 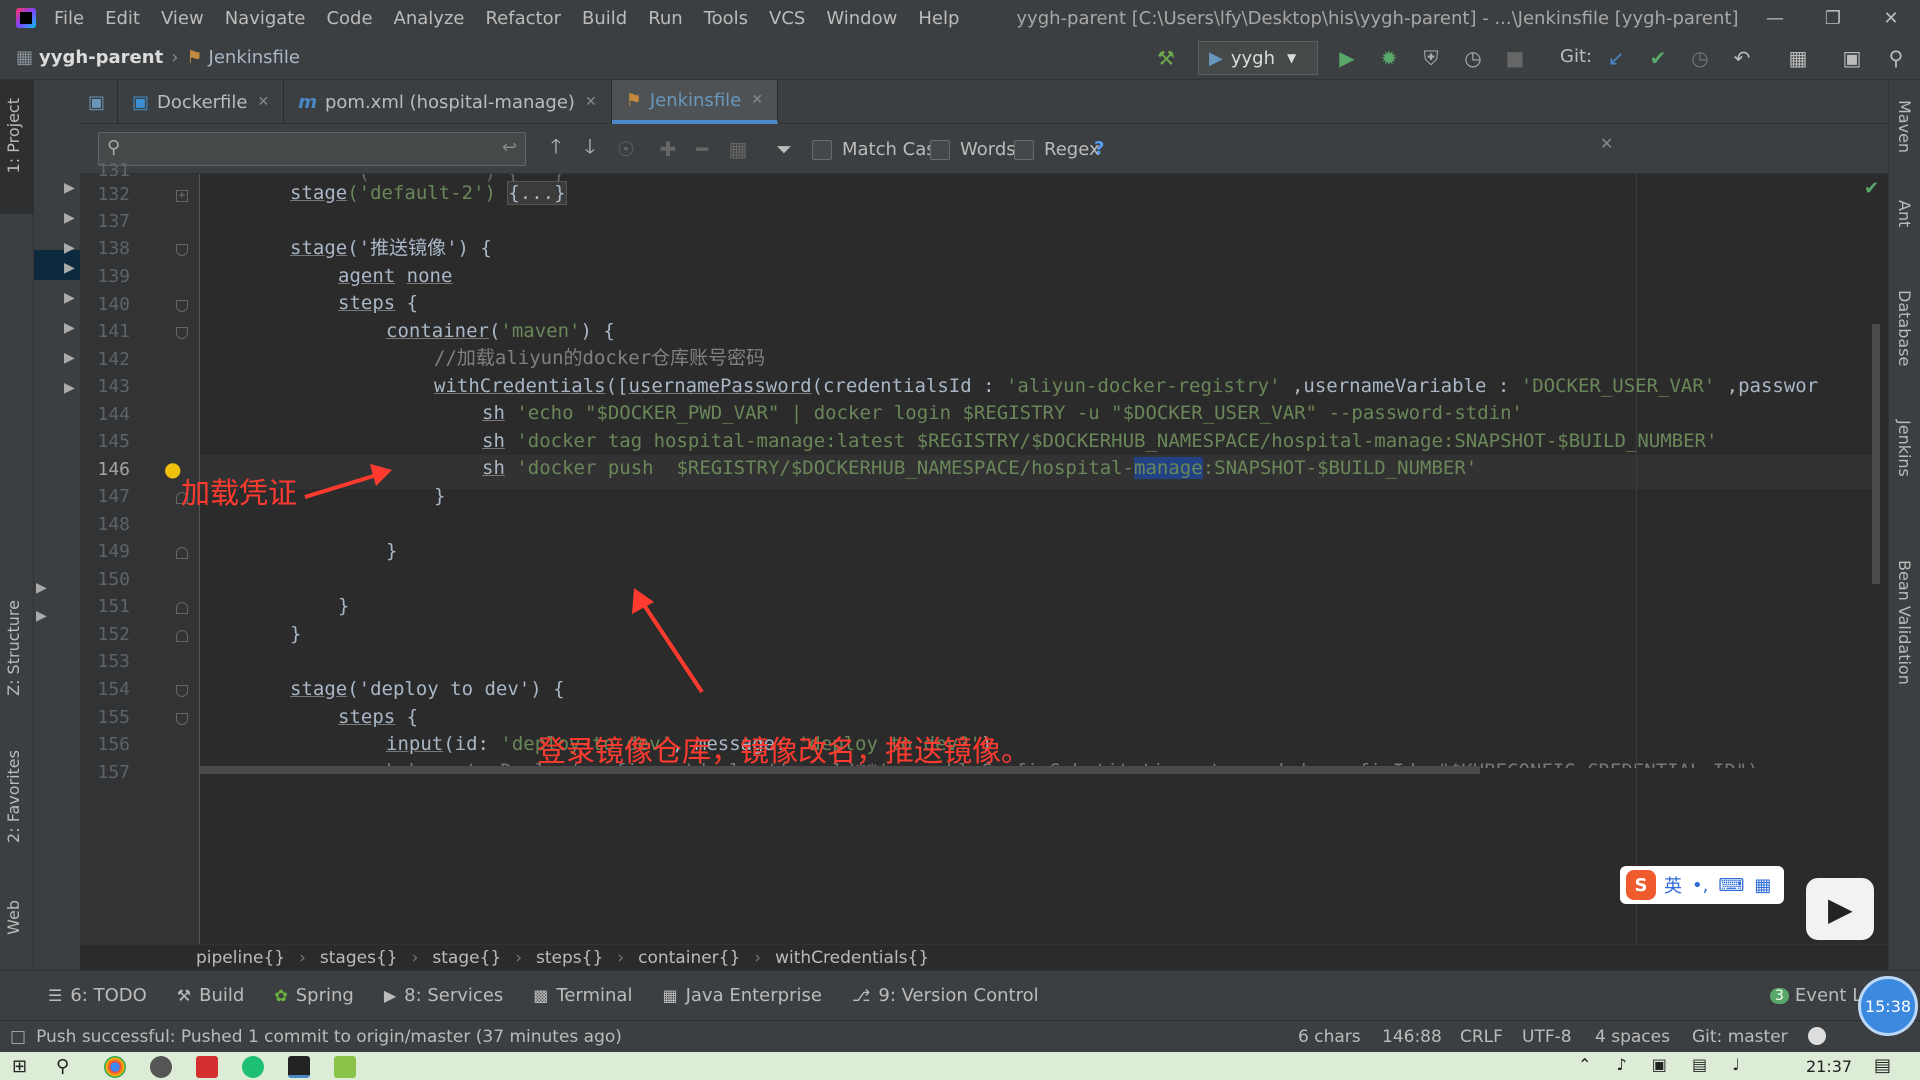 I want to click on build-tool-button: ⚒ Build, so click(x=211, y=995).